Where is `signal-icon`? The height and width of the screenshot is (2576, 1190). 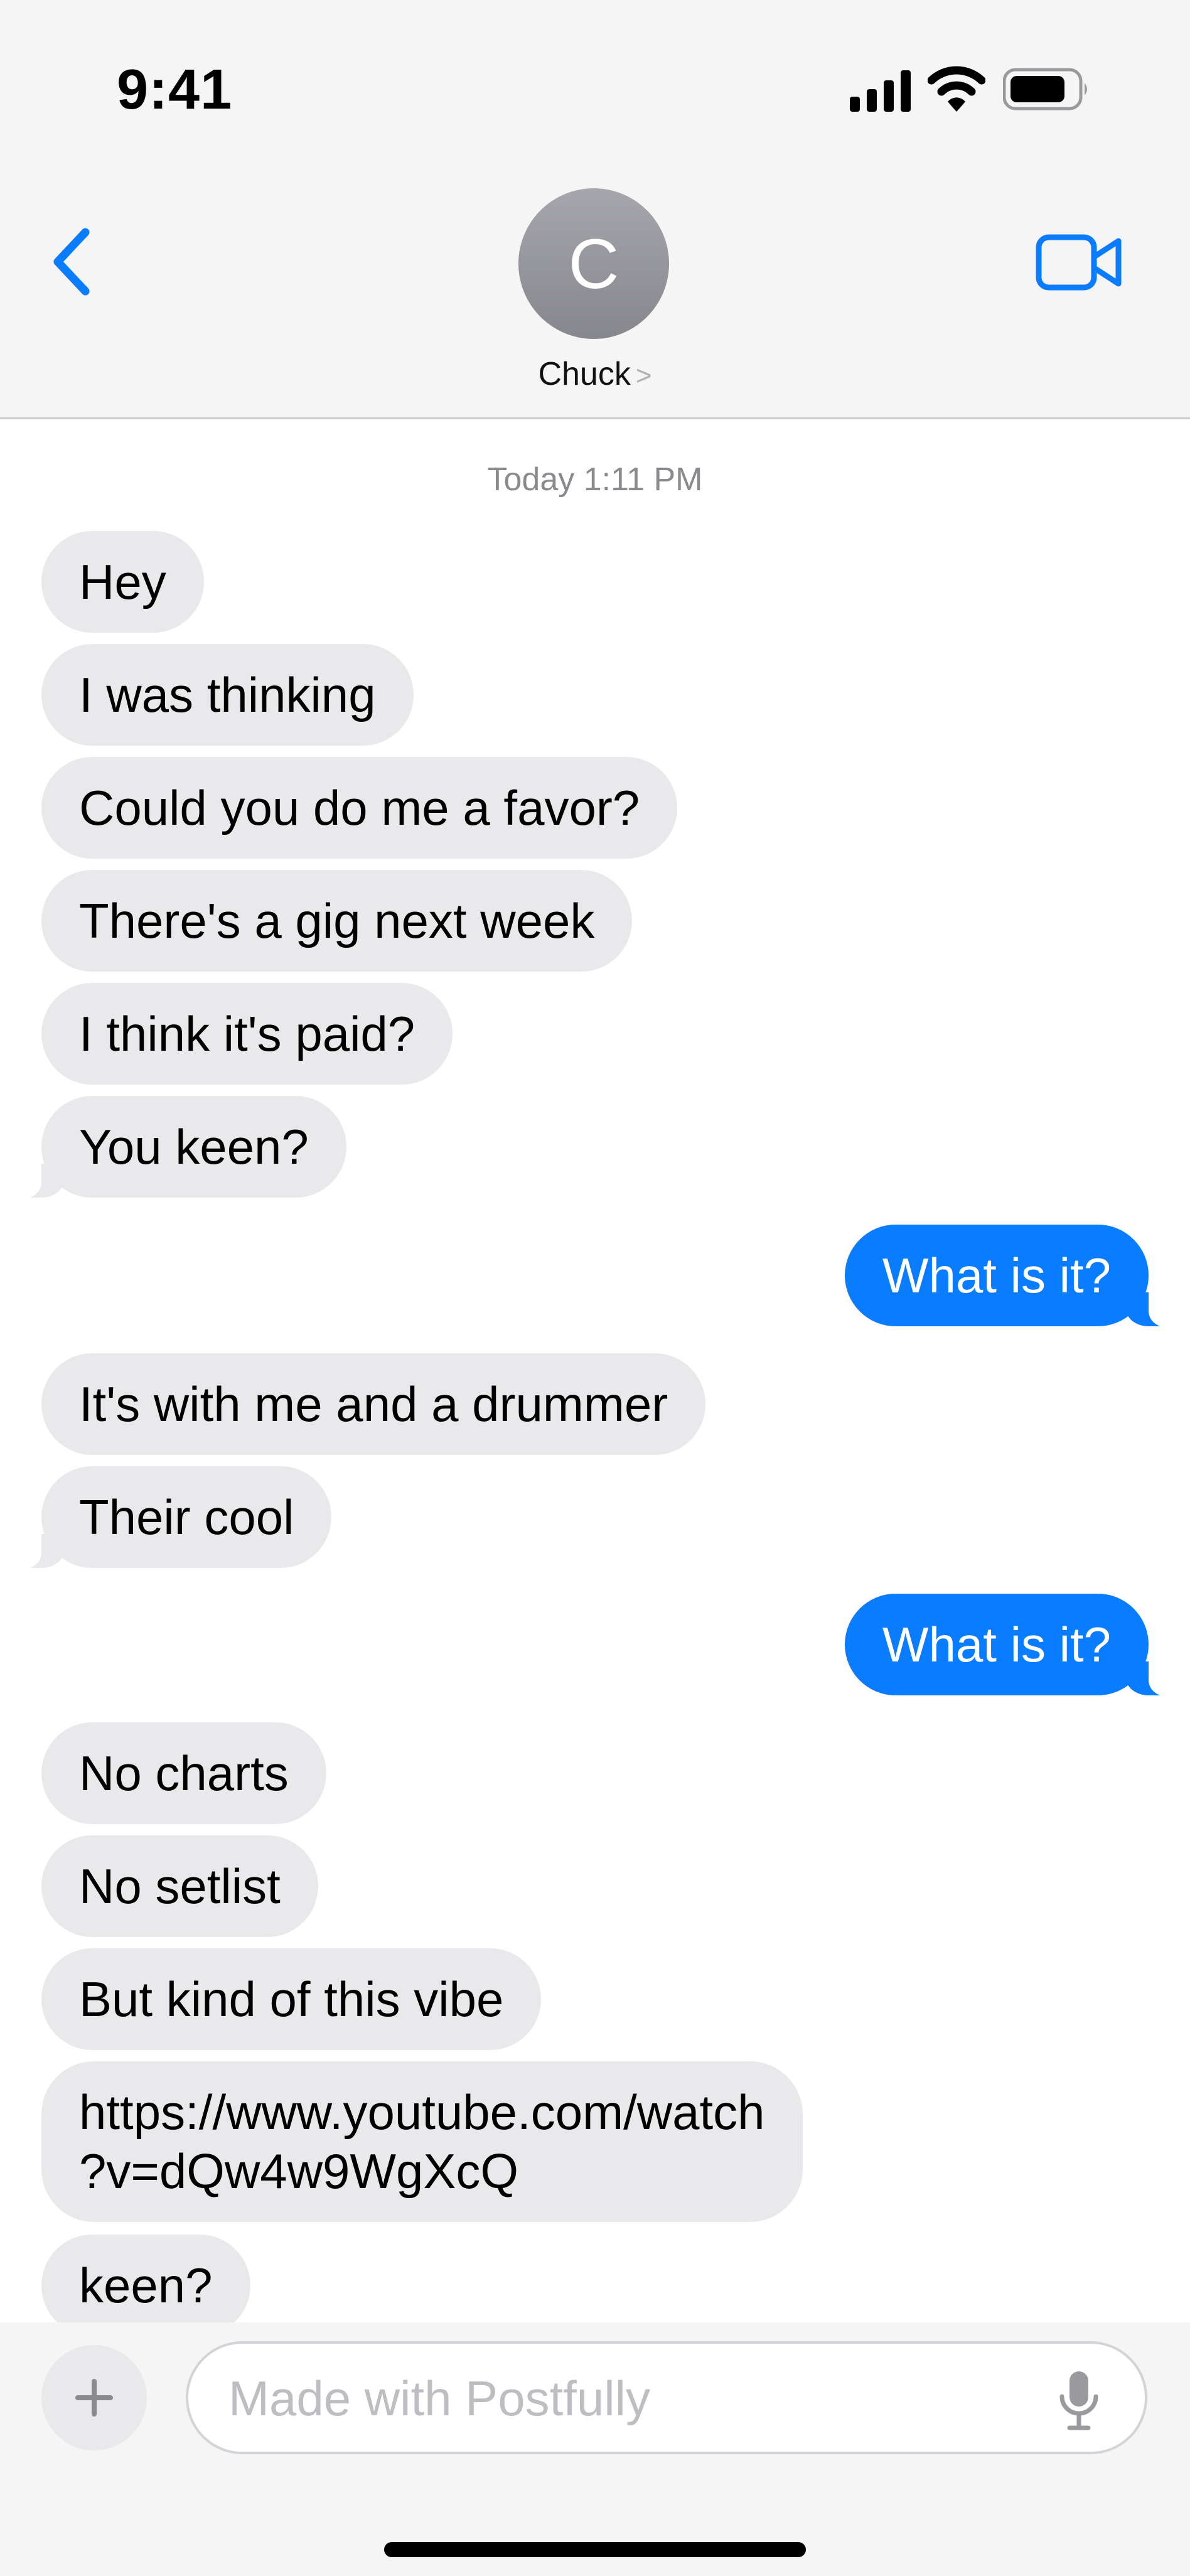 signal-icon is located at coordinates (881, 91).